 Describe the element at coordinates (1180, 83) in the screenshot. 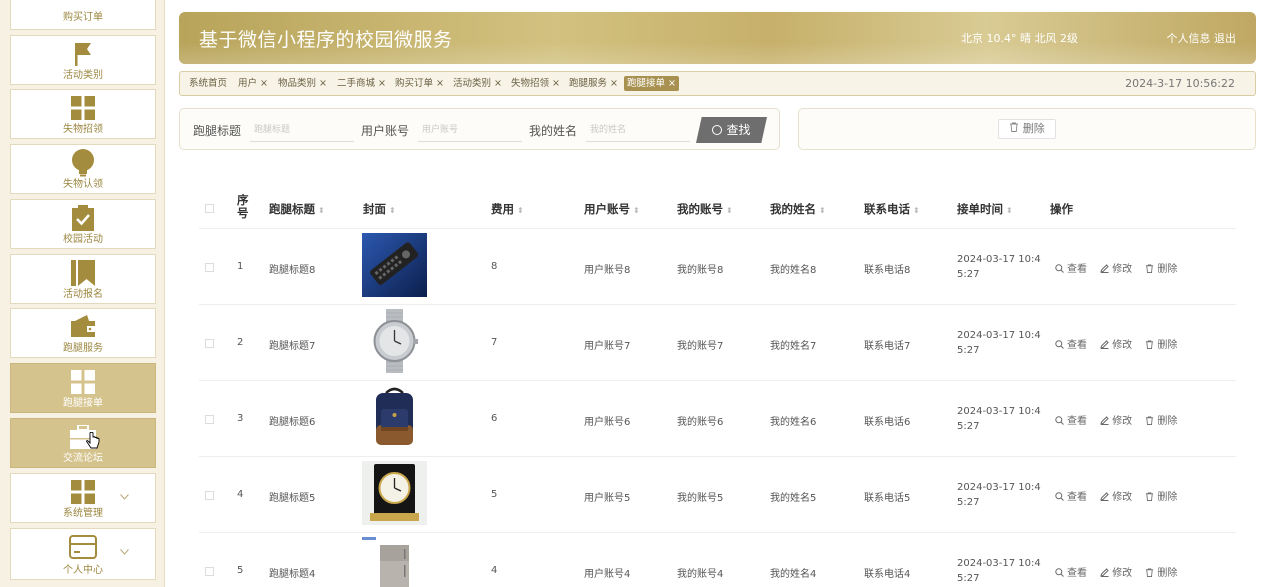

I see `datetime-display: 2024-3-17 10:56:22` at that location.